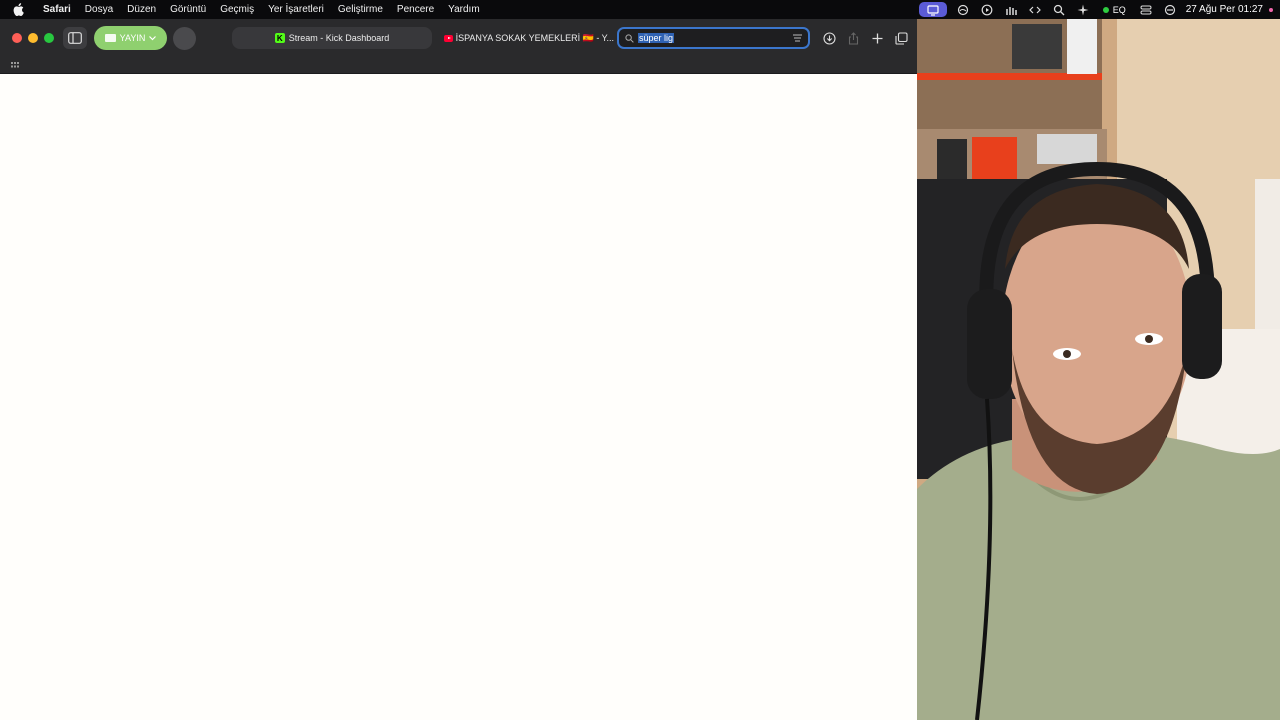 The width and height of the screenshot is (1280, 720). What do you see at coordinates (1011, 9) in the screenshot?
I see `radio-tower-icon` at bounding box center [1011, 9].